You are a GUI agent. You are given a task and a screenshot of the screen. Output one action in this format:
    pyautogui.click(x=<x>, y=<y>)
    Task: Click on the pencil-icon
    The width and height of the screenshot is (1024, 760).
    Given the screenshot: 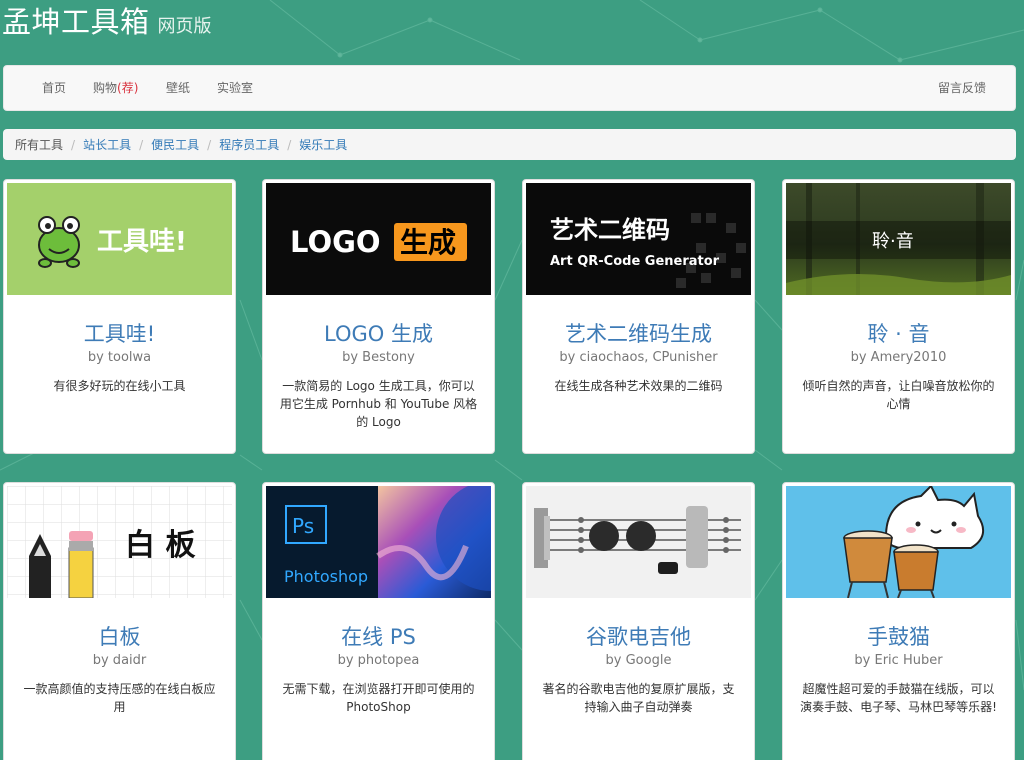 What is the action you would take?
    pyautogui.click(x=81, y=564)
    